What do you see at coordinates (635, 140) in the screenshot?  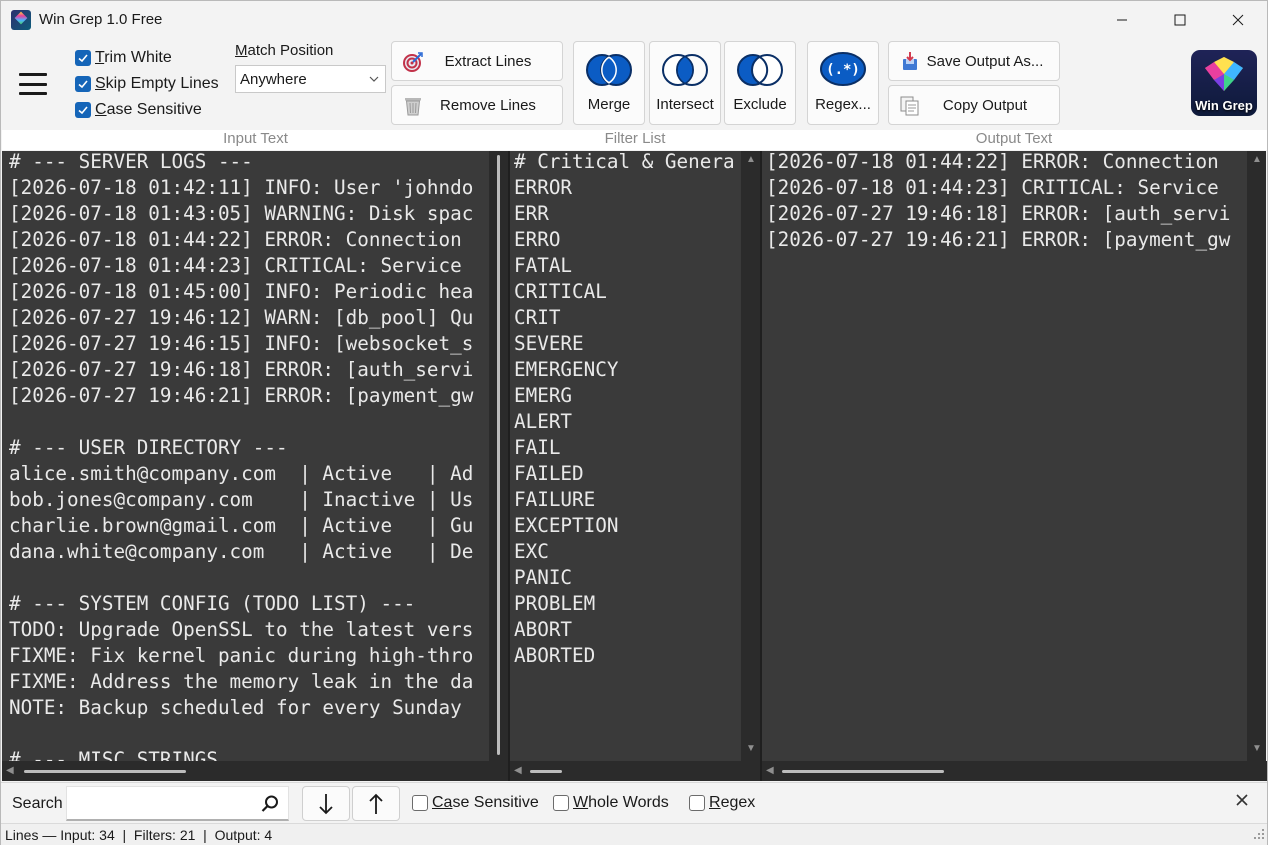 I see `filter-panel-header: Filter List` at bounding box center [635, 140].